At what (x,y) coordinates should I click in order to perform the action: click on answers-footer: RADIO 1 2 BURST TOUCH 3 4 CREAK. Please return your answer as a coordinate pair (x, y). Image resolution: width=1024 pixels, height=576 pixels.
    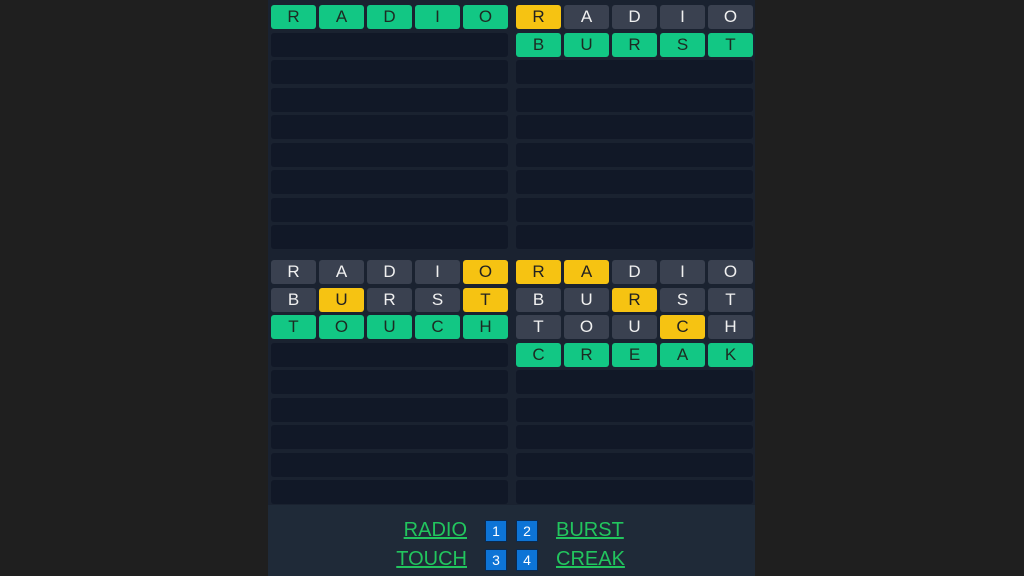
    Looking at the image, I should click on (511, 540).